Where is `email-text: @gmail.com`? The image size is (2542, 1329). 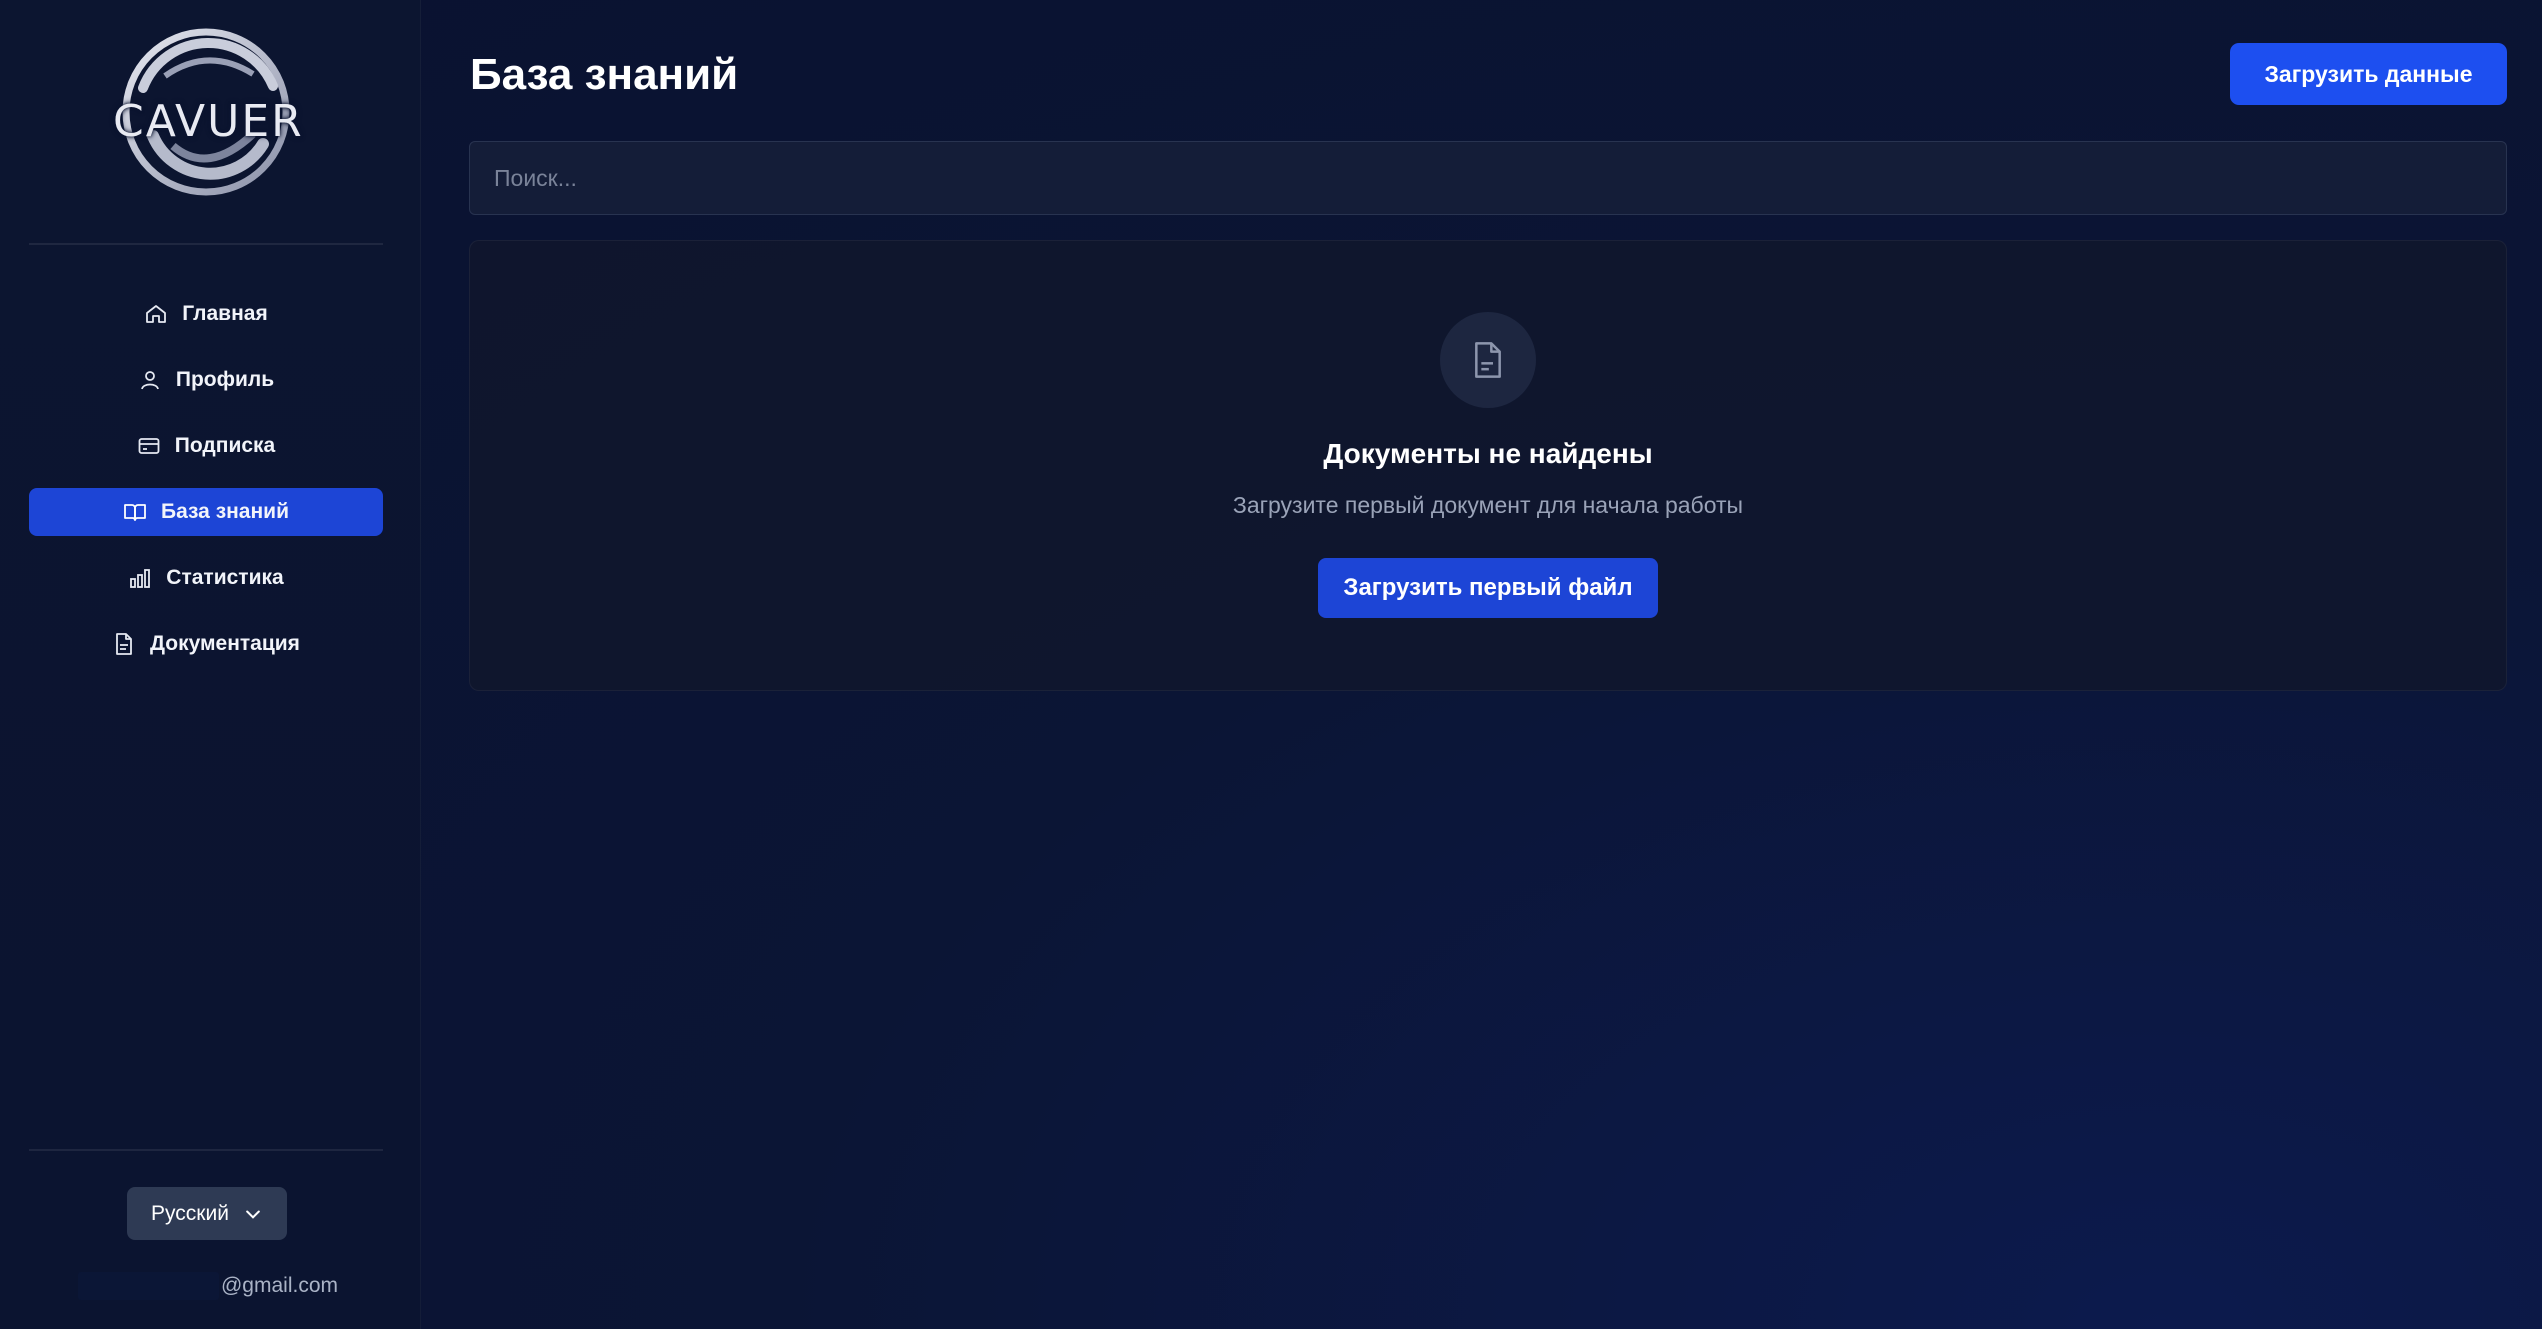 email-text: @gmail.com is located at coordinates (279, 1285).